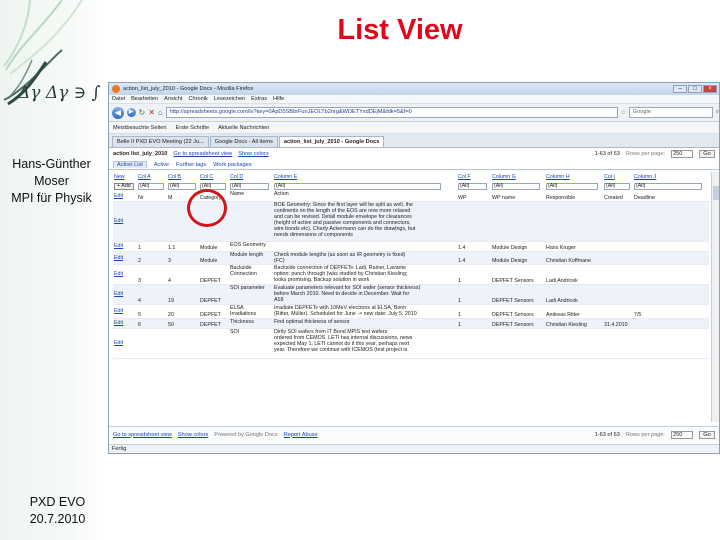  Describe the element at coordinates (259, 99) in the screenshot. I see `menu-extras: Extras` at that location.